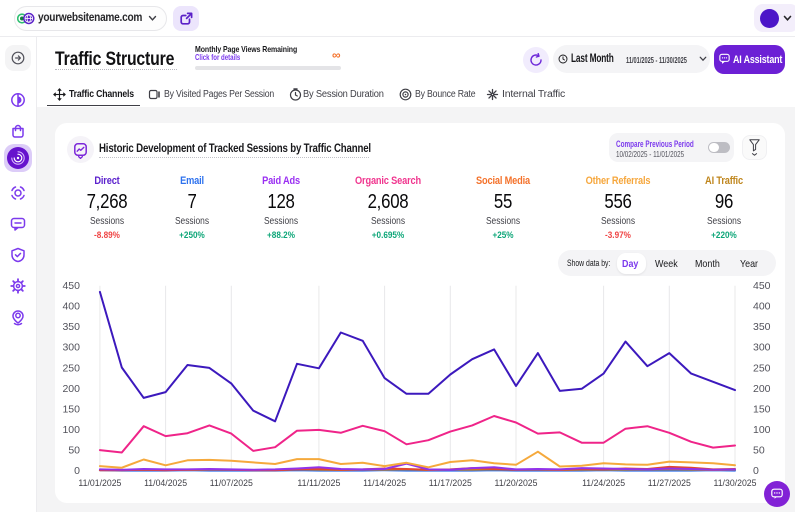 The image size is (795, 512). Describe the element at coordinates (669, 483) in the screenshot. I see `svg-text: 11/27/2025` at that location.